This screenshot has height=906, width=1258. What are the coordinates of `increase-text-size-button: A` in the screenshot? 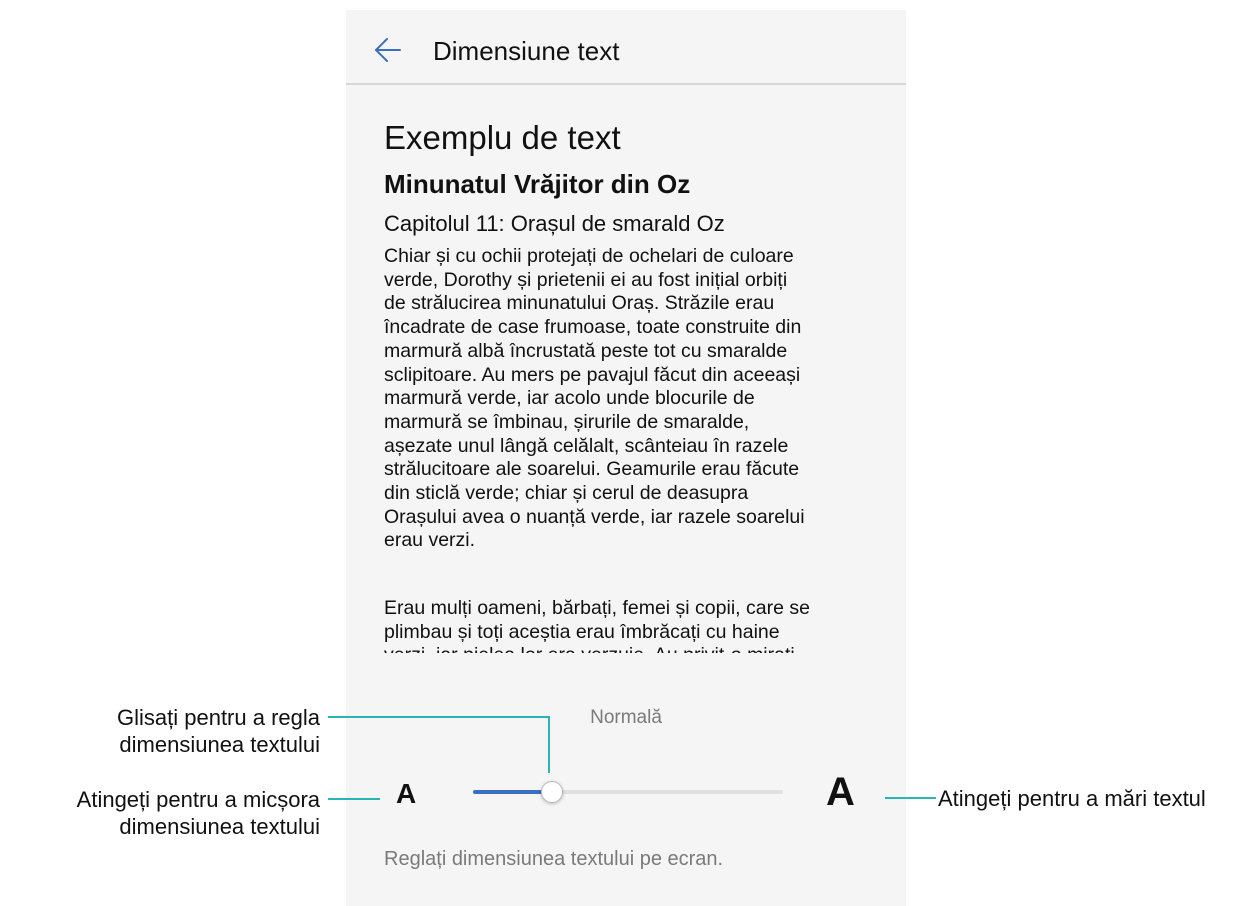 It's located at (840, 792).